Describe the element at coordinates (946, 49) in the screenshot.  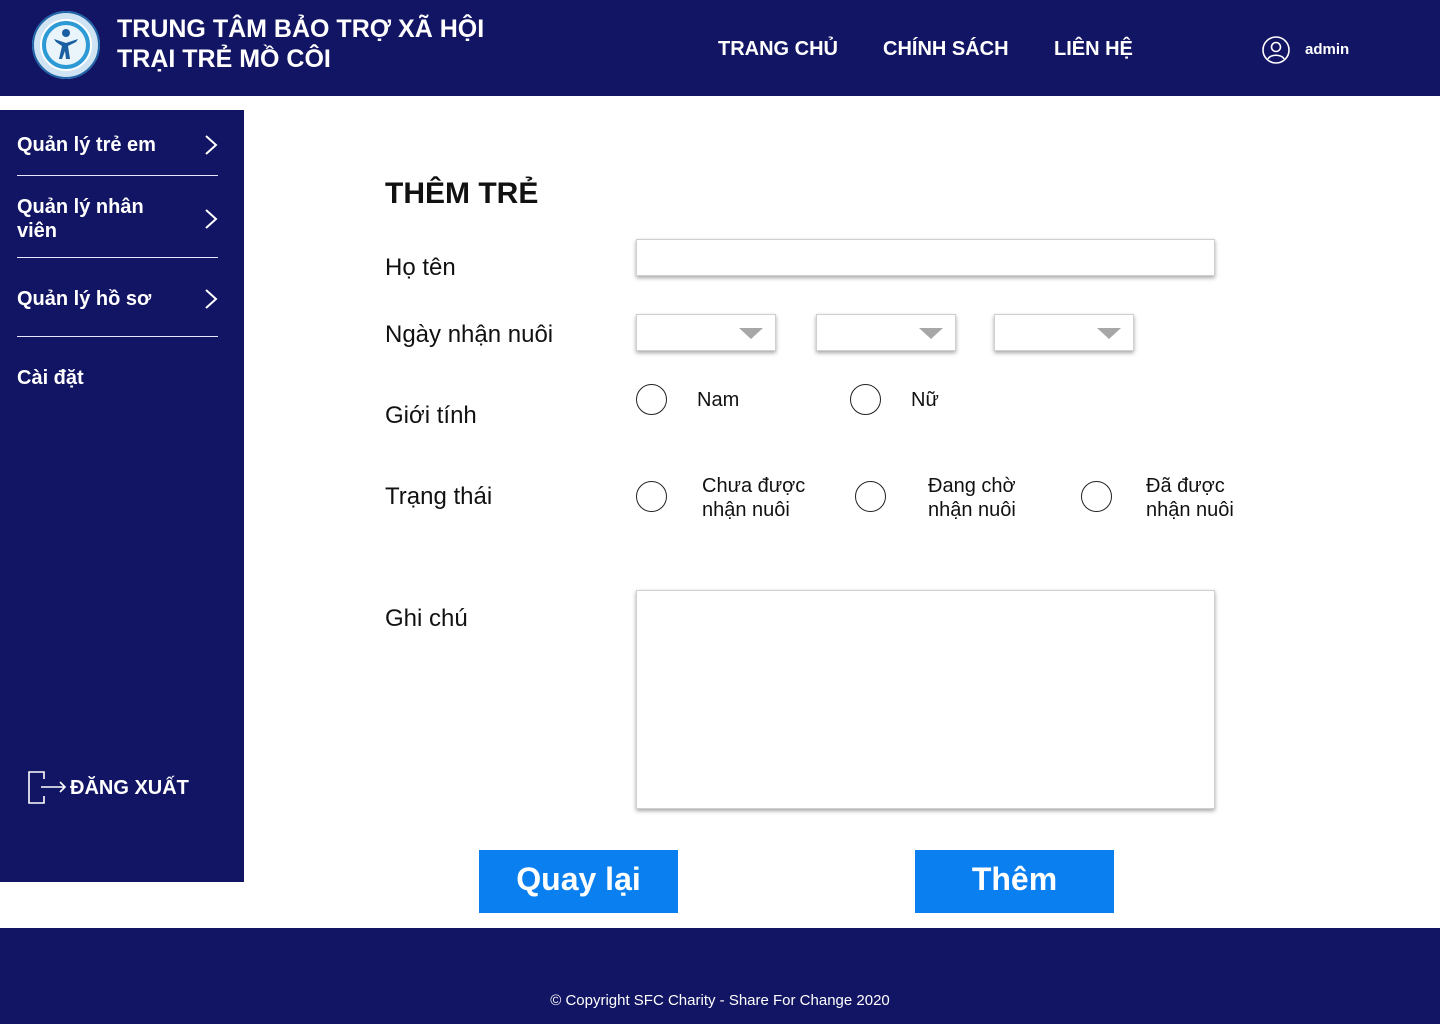
I see `nav-policy-link: CHÍNH SÁCH` at that location.